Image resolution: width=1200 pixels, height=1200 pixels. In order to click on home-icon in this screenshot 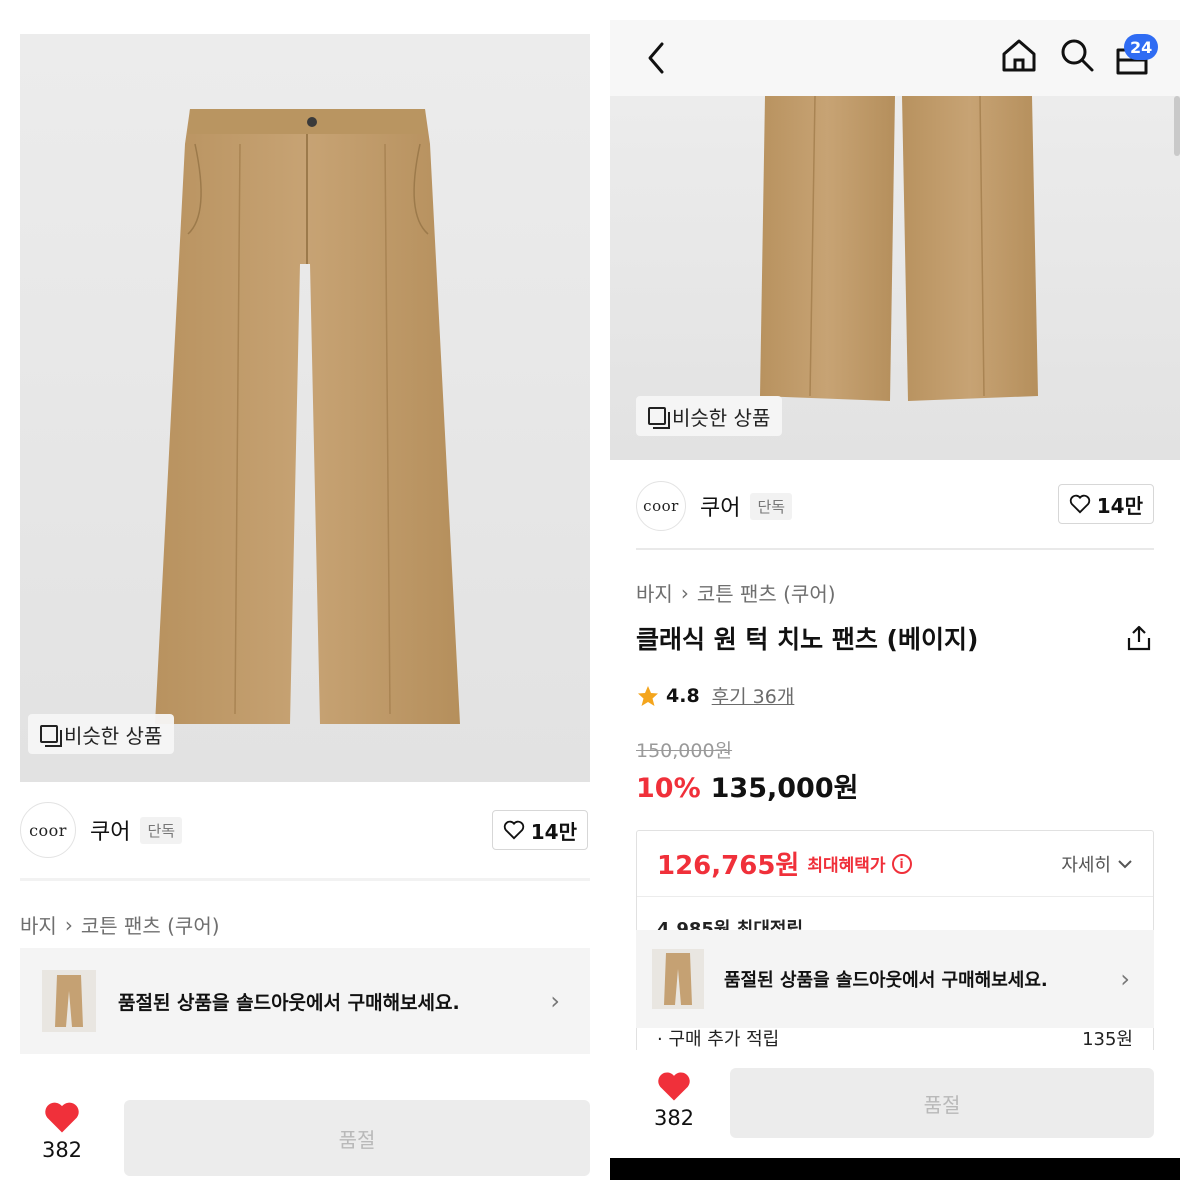, I will do `click(1019, 55)`.